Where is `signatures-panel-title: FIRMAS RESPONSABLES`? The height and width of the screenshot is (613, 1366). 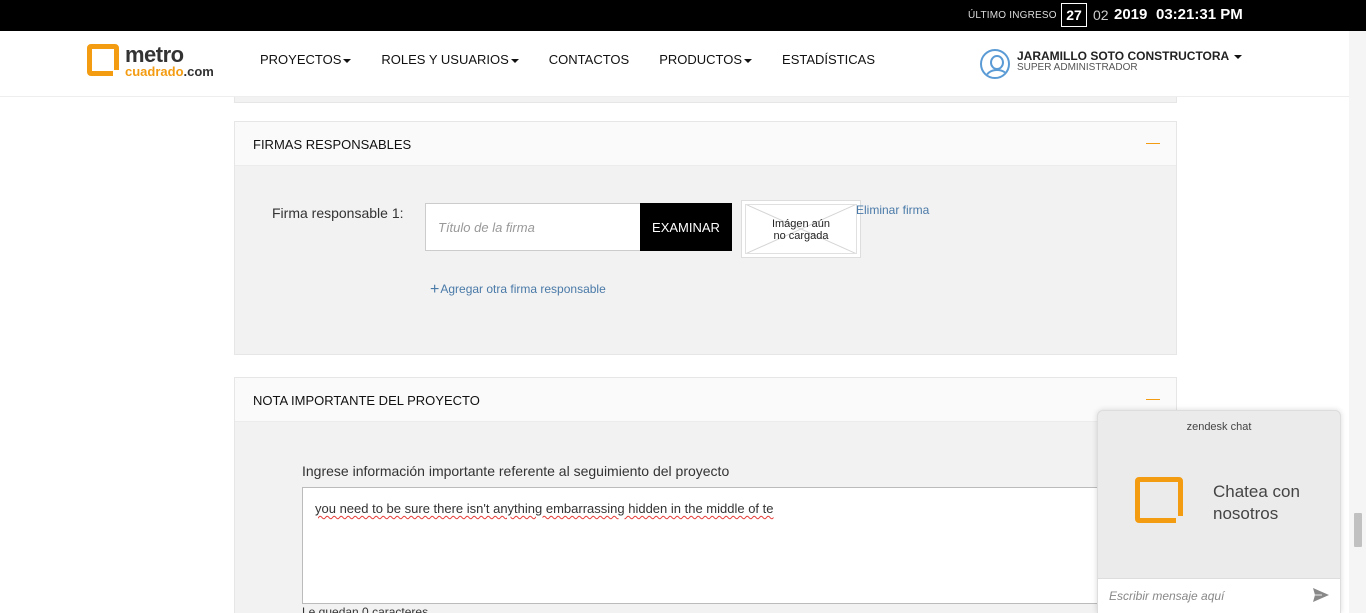 signatures-panel-title: FIRMAS RESPONSABLES is located at coordinates (332, 144).